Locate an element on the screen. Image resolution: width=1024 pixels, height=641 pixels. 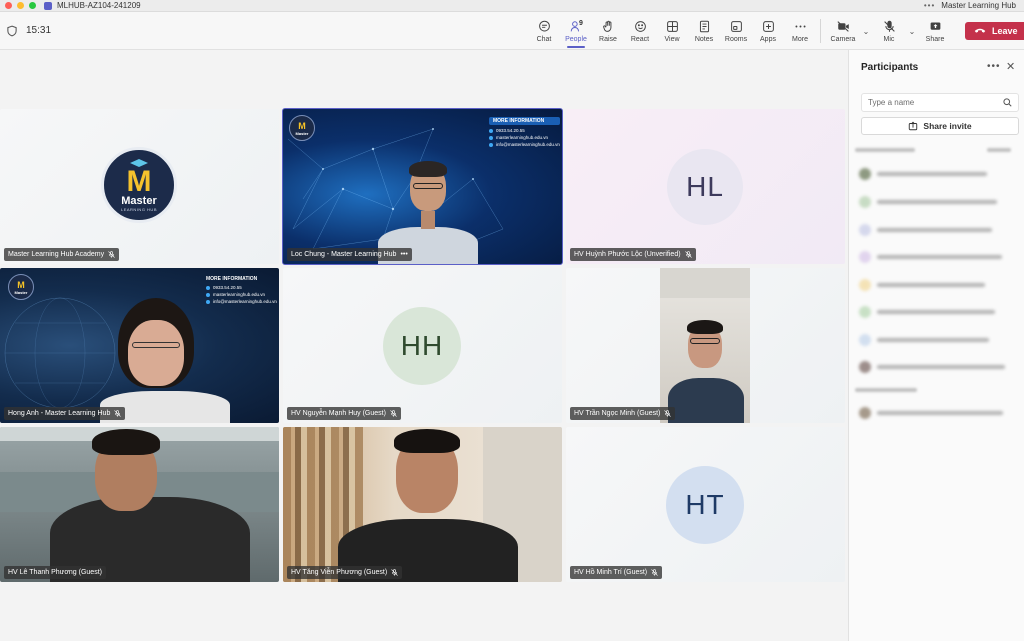
participant-name-tag: Hong Anh - Master Learning Hub is located at coordinates (65, 413).